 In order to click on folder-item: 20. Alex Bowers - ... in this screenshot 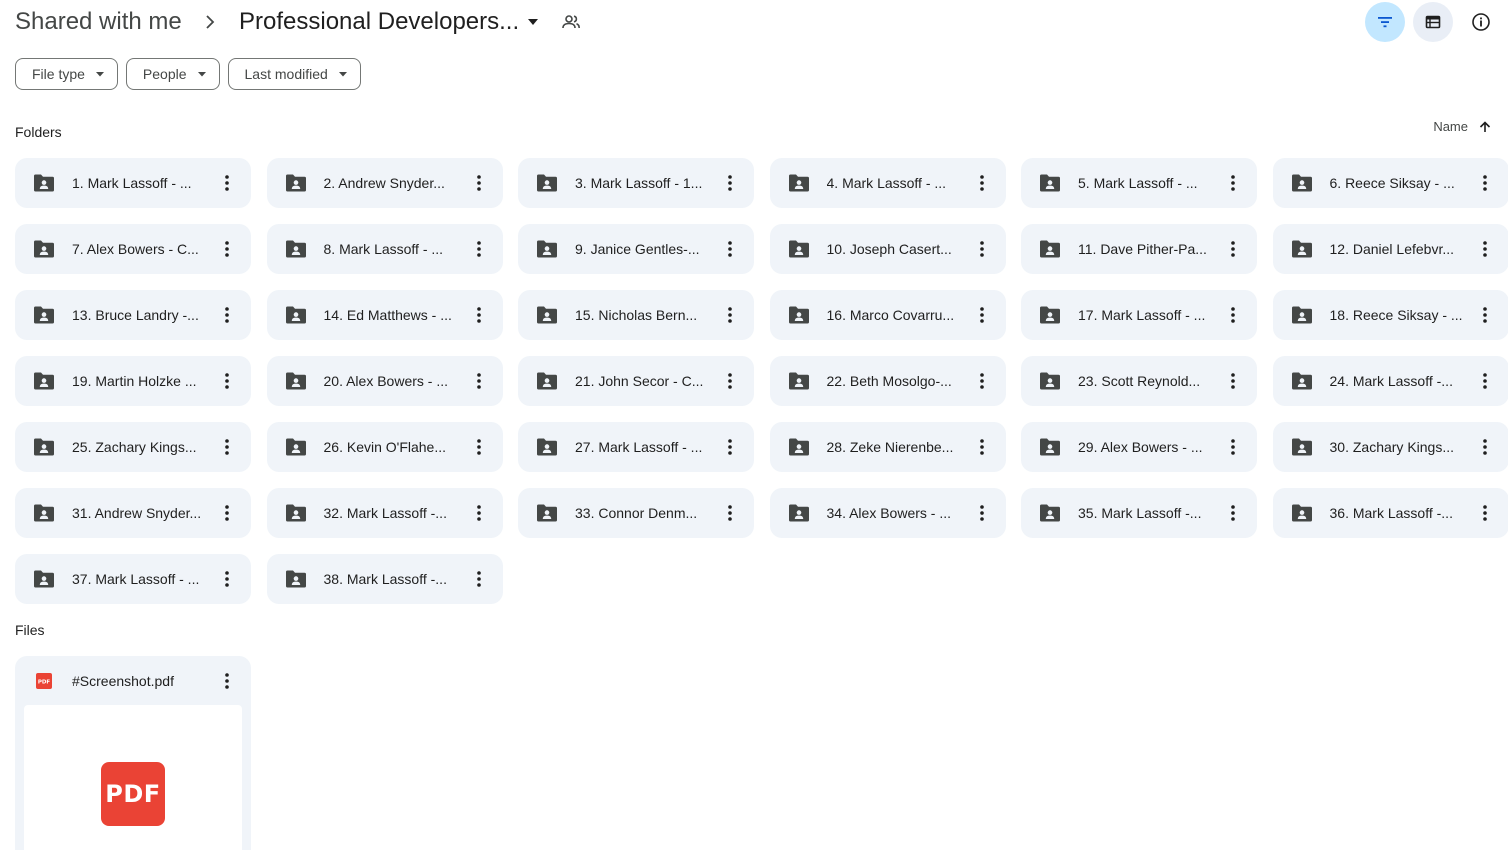, I will do `click(384, 381)`.